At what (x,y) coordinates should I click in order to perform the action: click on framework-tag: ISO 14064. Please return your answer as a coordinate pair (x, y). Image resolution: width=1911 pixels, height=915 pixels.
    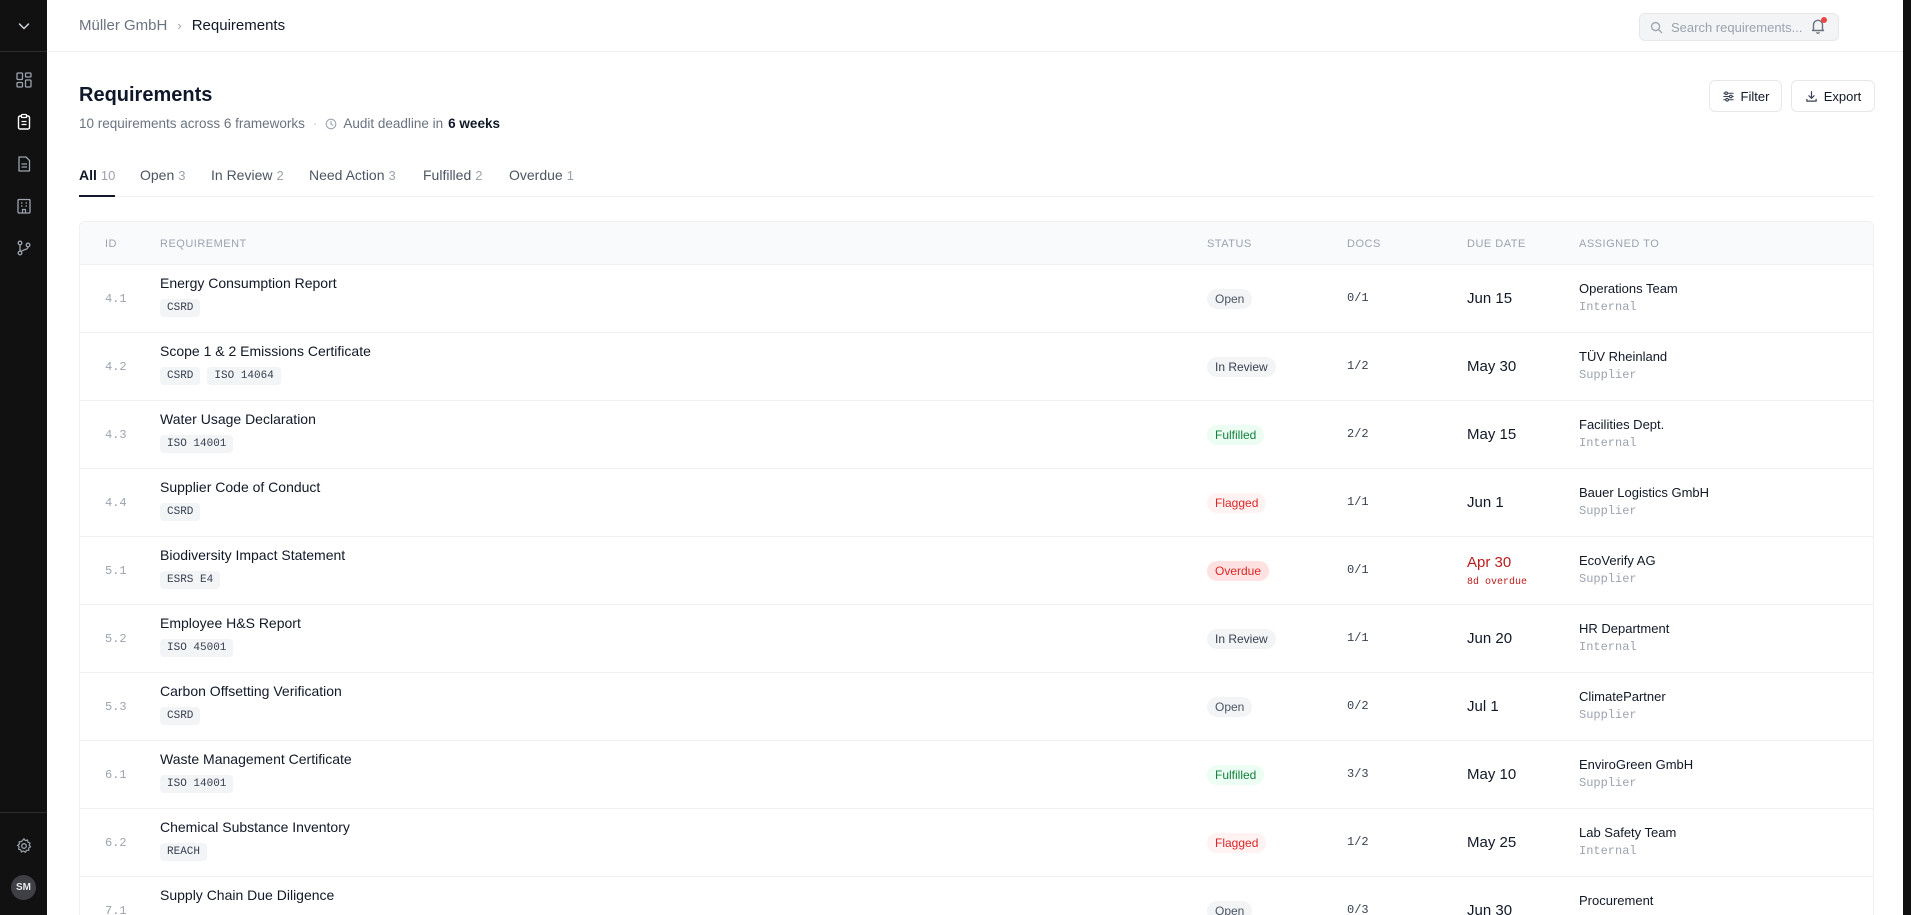
    Looking at the image, I should click on (244, 376).